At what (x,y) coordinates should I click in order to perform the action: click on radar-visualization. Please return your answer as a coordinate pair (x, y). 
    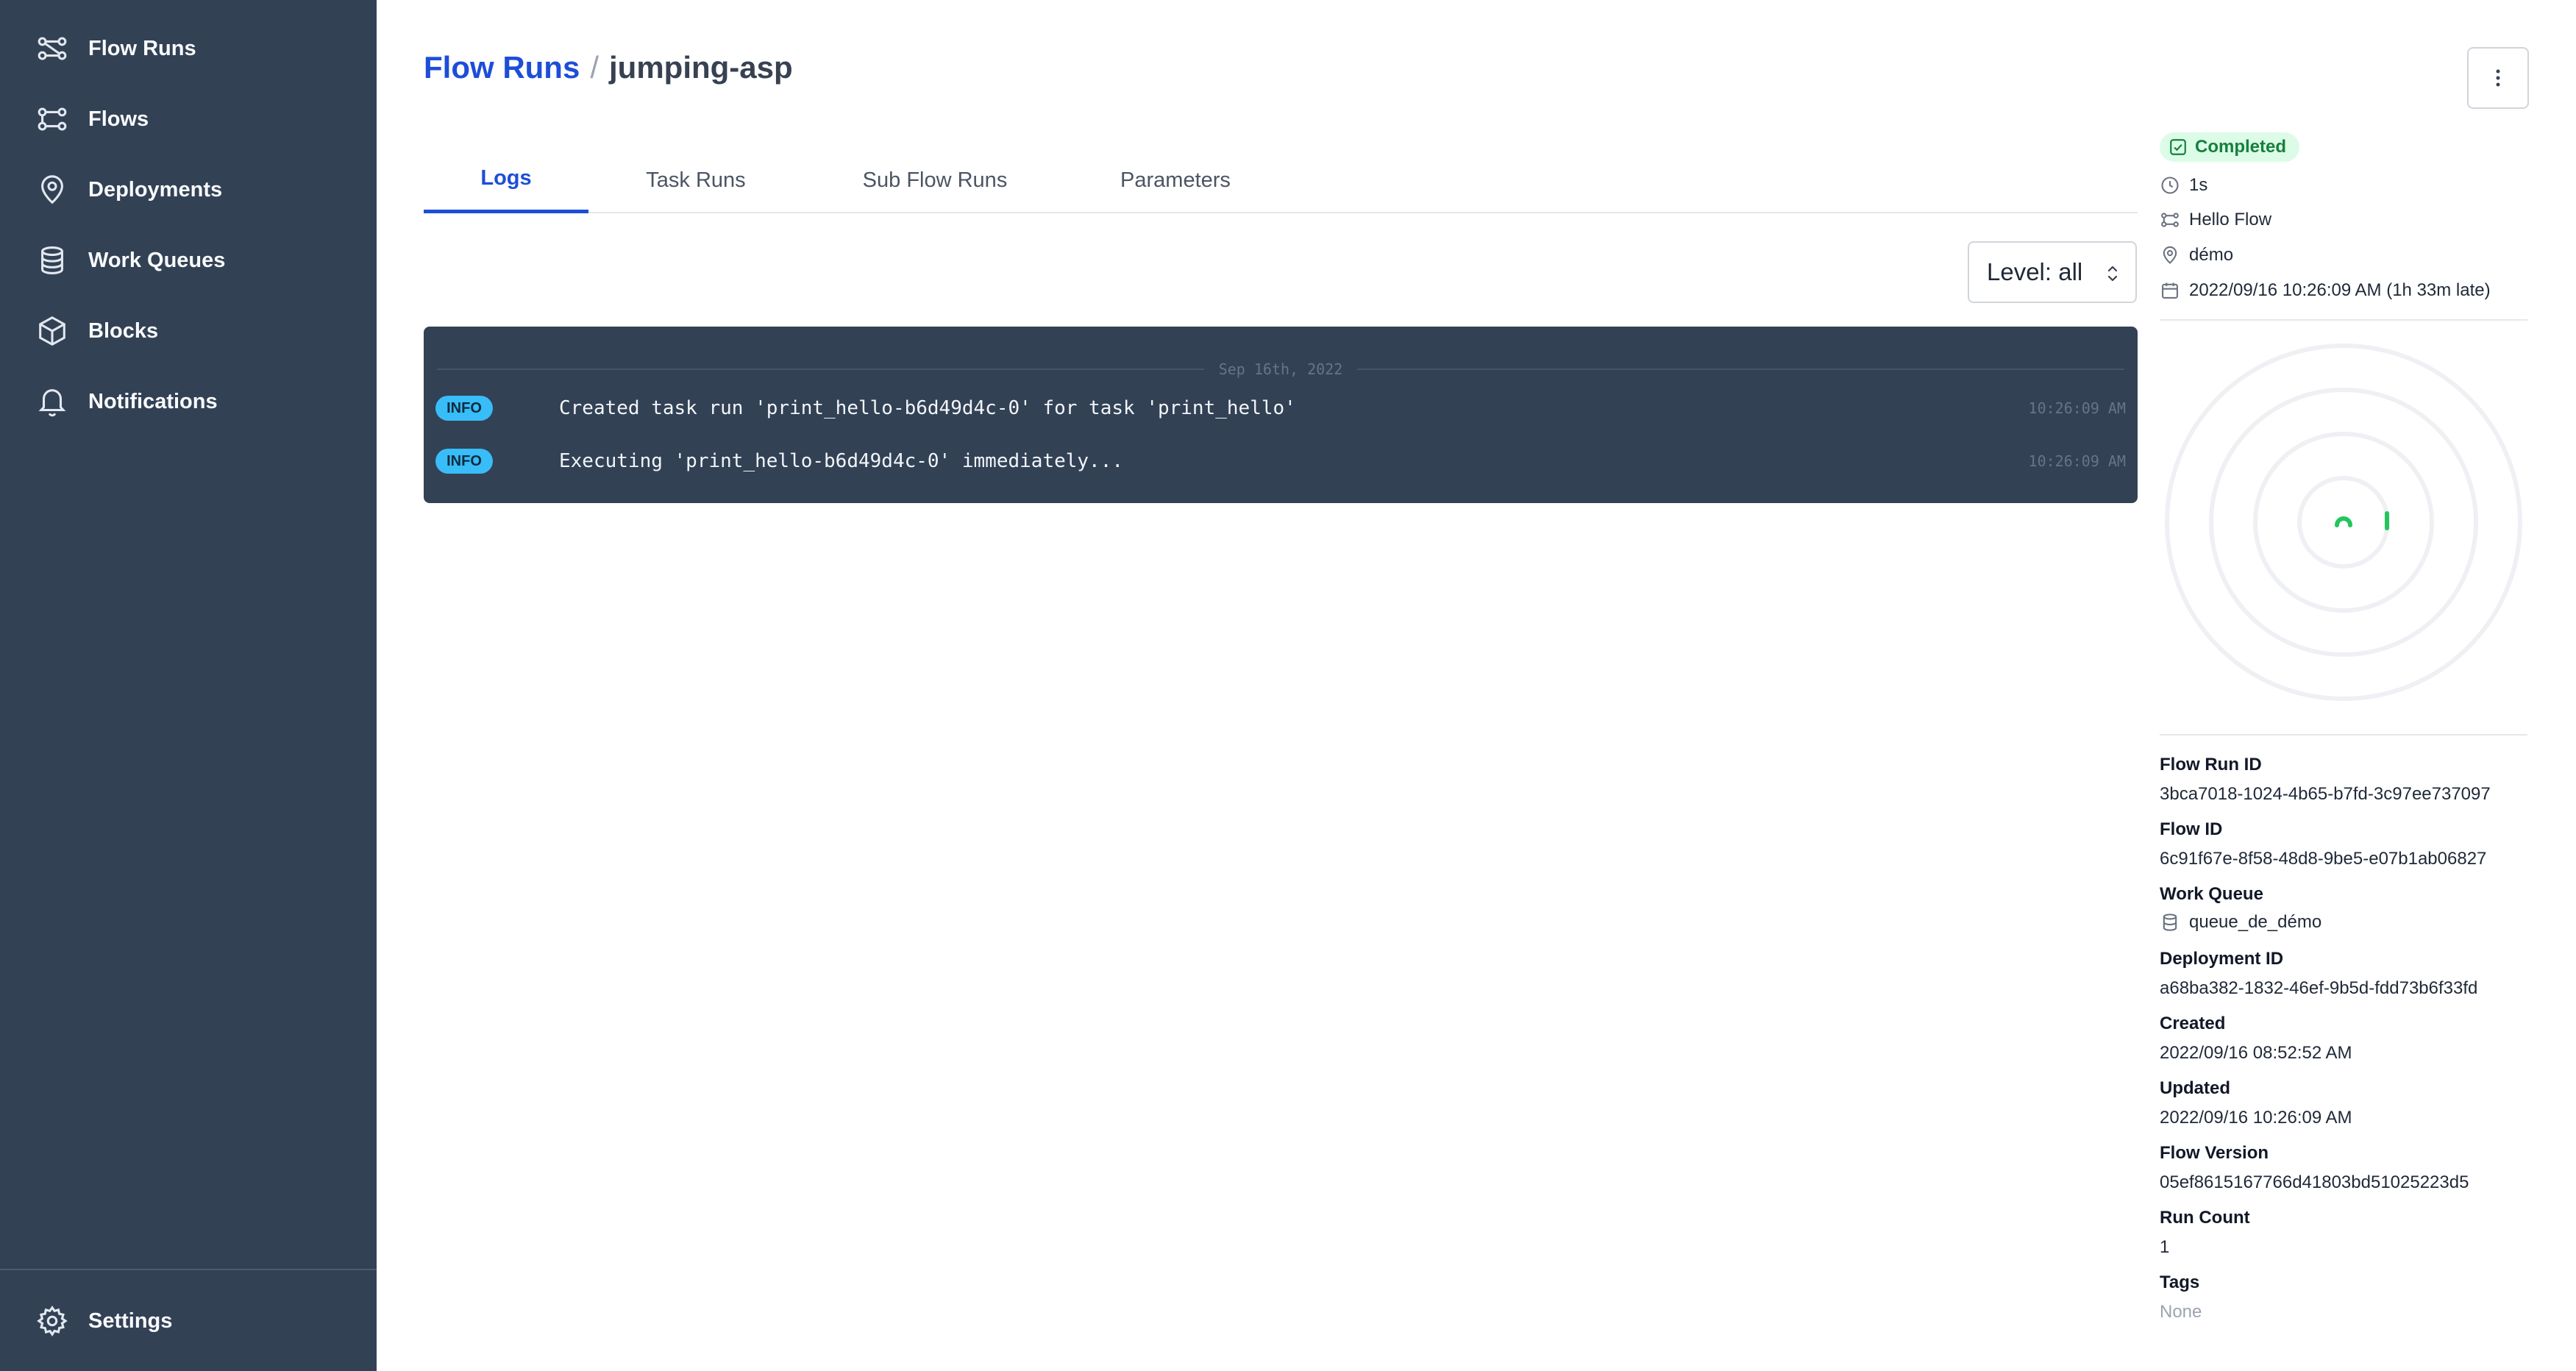
    Looking at the image, I should click on (2343, 522).